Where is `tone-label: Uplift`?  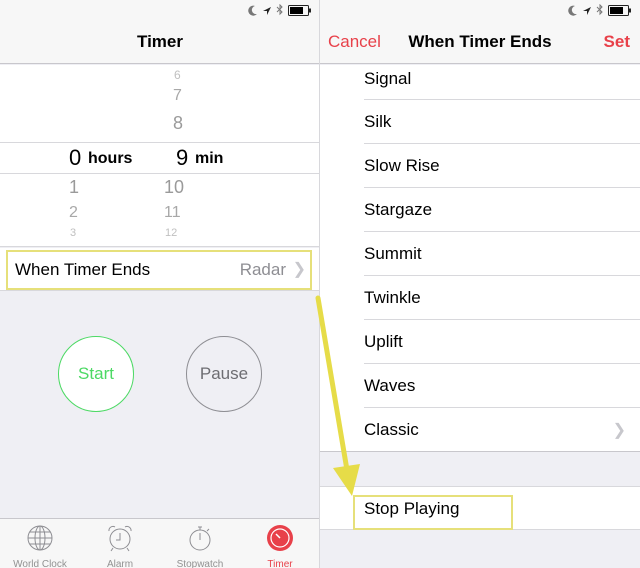 tone-label: Uplift is located at coordinates (383, 341).